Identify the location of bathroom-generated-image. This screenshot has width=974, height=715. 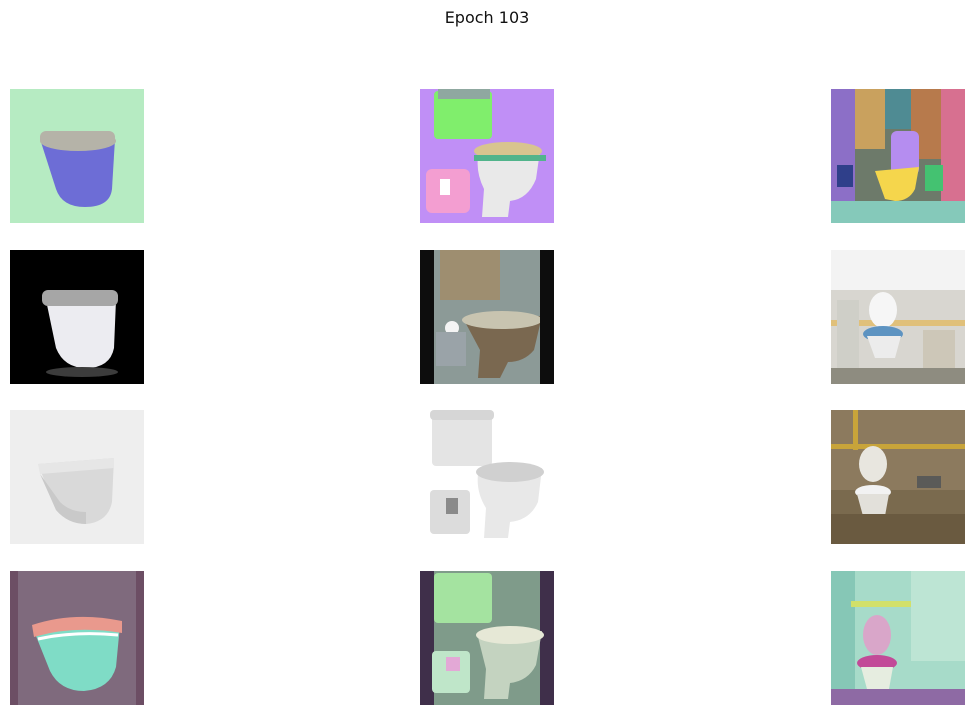
(898, 317).